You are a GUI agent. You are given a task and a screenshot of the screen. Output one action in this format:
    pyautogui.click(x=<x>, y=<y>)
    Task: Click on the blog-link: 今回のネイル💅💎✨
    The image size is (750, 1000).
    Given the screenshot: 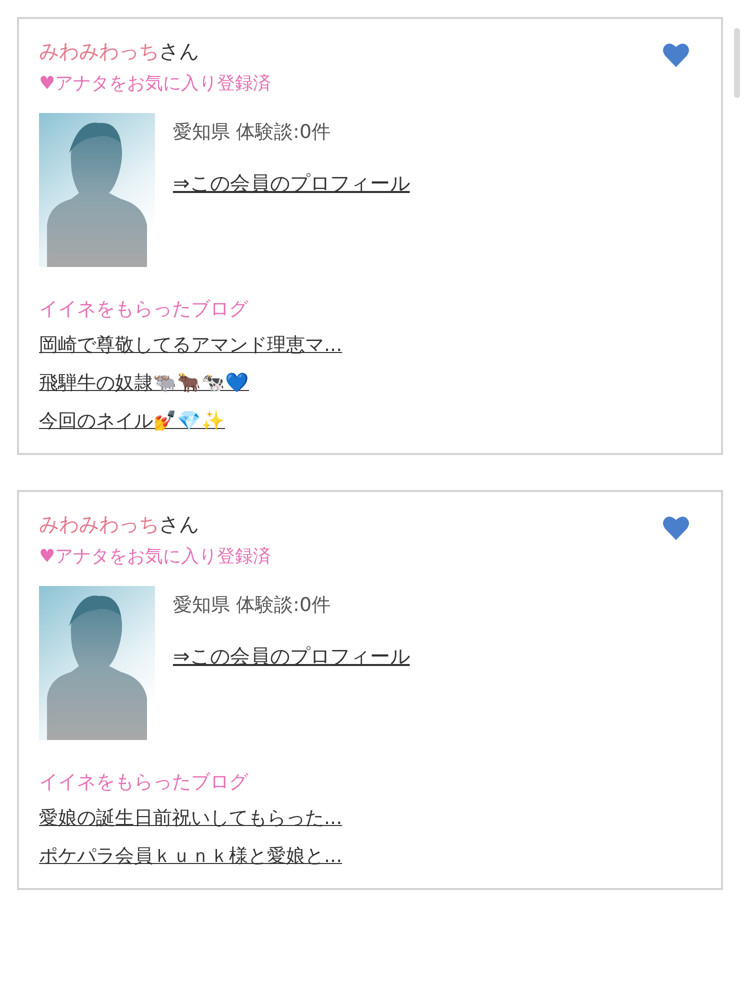 What is the action you would take?
    pyautogui.click(x=132, y=421)
    